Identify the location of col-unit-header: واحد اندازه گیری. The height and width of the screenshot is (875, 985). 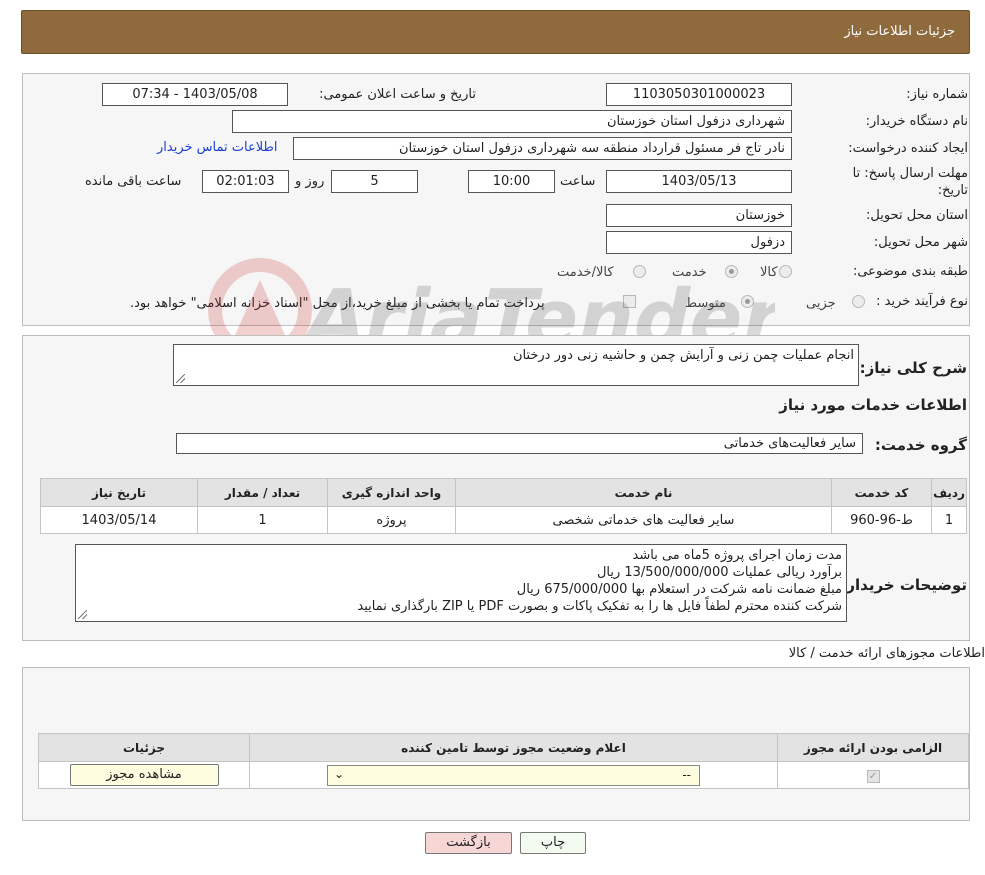
(391, 492).